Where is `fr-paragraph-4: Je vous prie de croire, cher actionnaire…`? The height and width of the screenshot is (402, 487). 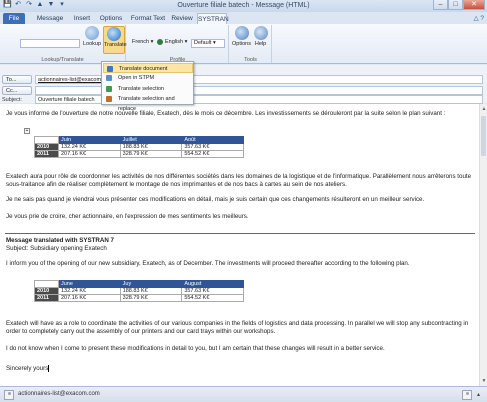 fr-paragraph-4: Je vous prie de croire, cher actionnaire… is located at coordinates (127, 216).